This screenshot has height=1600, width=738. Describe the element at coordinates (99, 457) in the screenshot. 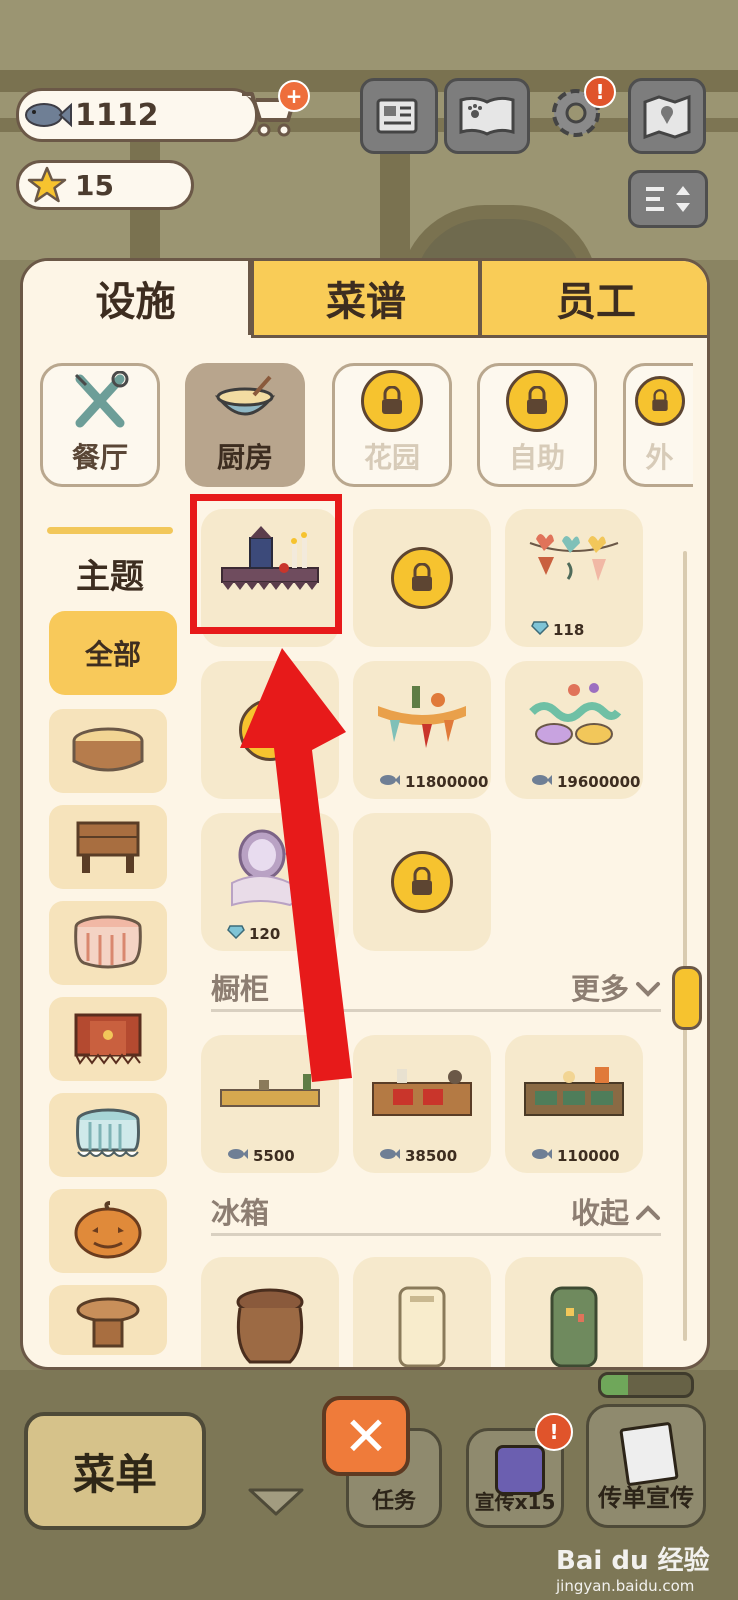

I see `category-label: 餐厅` at that location.